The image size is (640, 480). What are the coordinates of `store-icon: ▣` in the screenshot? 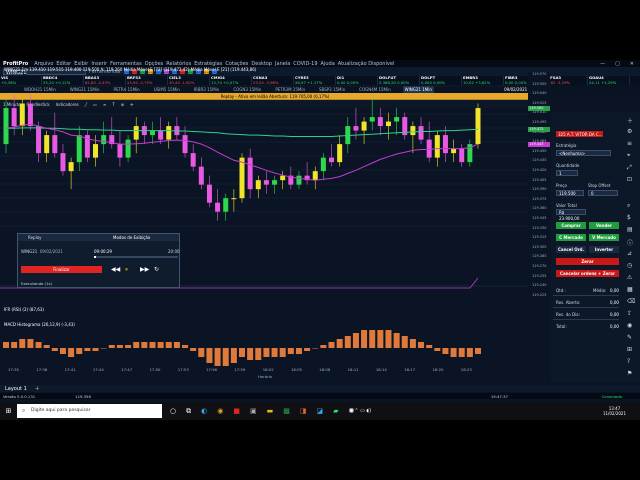 It's located at (253, 411).